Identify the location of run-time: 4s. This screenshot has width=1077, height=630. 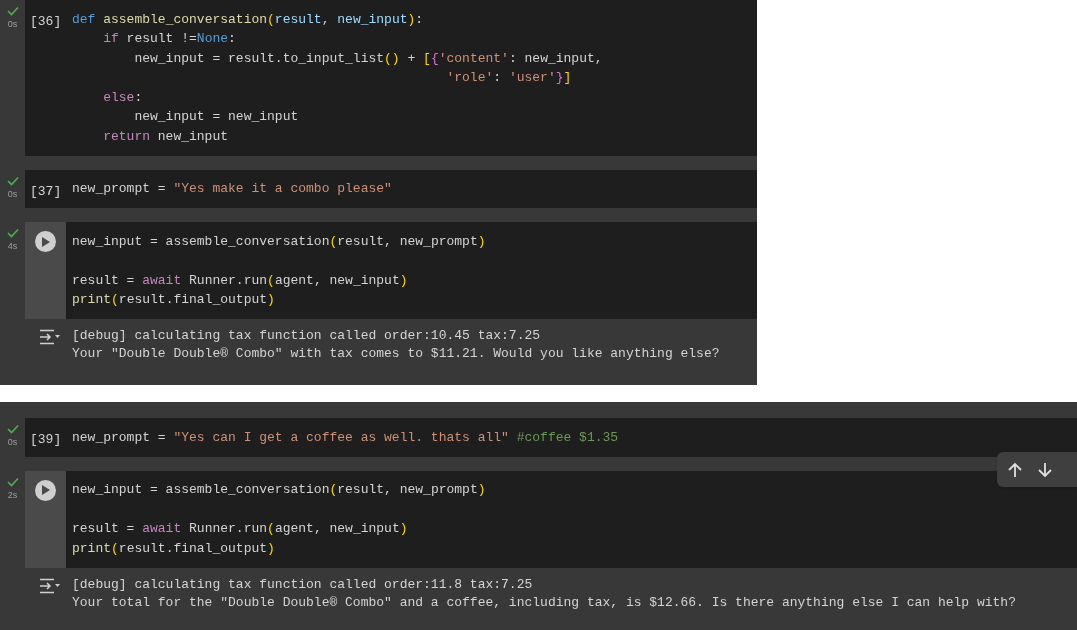
(12, 246).